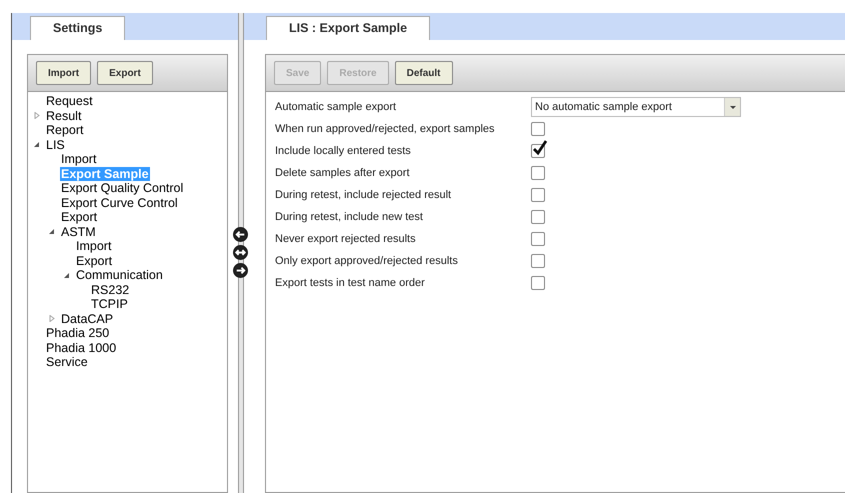  What do you see at coordinates (119, 275) in the screenshot?
I see `tree-item: Communication` at bounding box center [119, 275].